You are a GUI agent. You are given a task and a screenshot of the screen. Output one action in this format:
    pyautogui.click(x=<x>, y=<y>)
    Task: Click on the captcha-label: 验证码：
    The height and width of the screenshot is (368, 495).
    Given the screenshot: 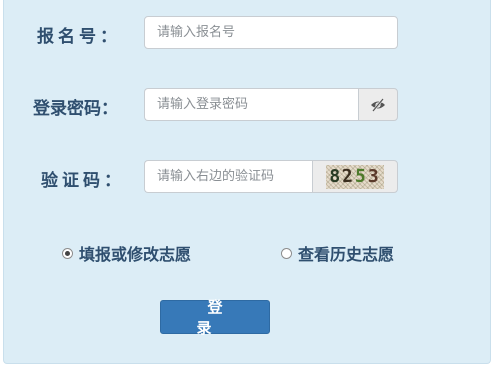 What is the action you would take?
    pyautogui.click(x=83, y=181)
    